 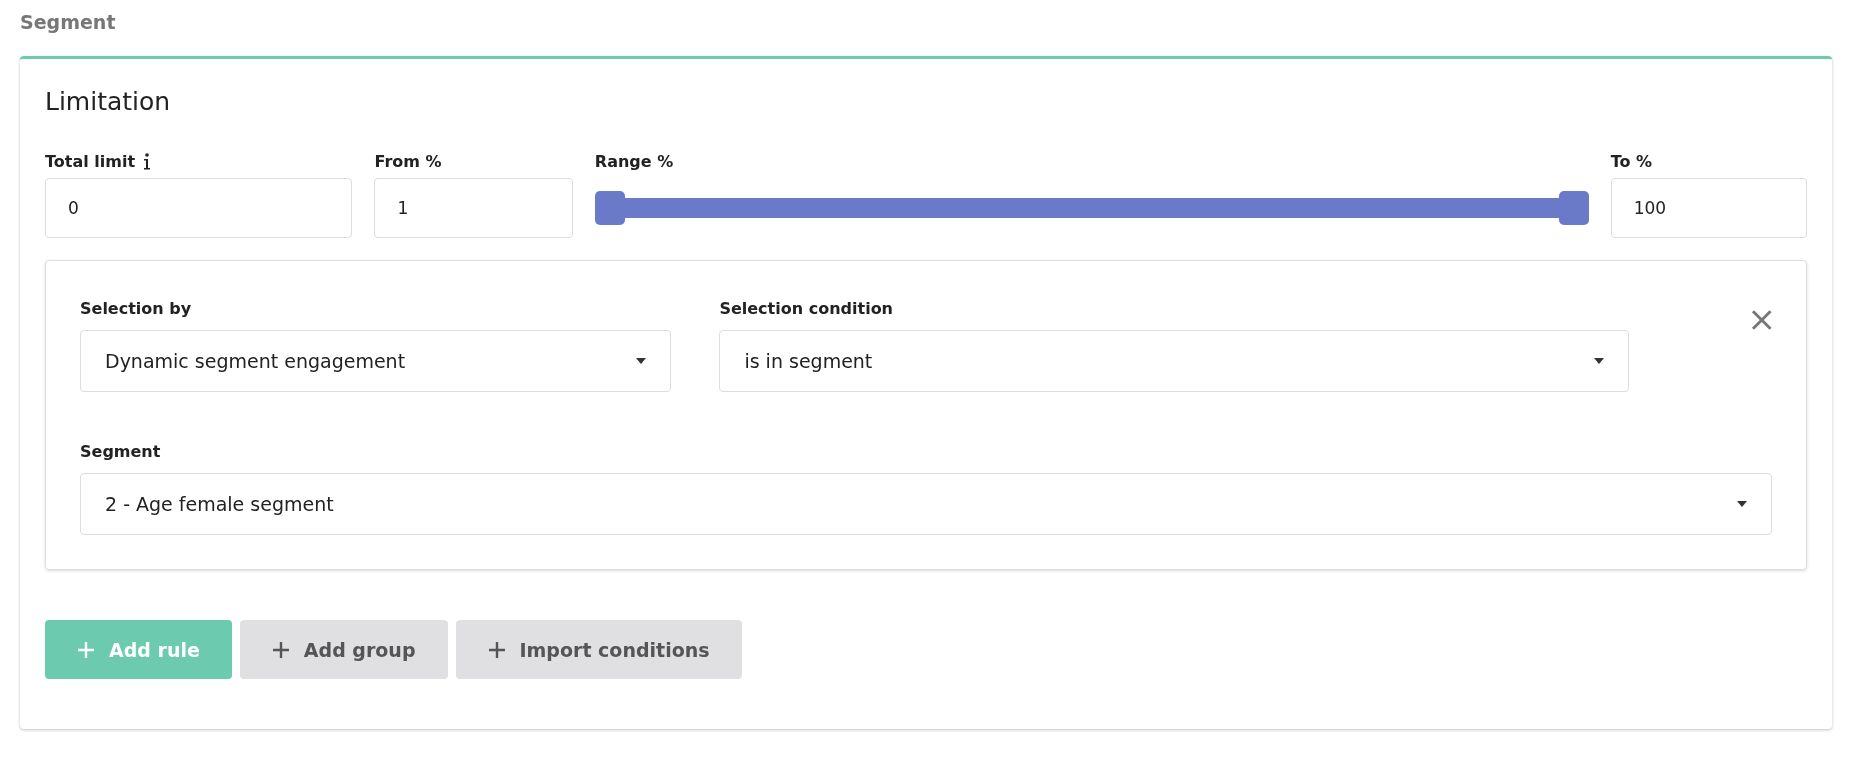 I want to click on segment-dropdown: 2 - Age female segment, so click(x=926, y=504).